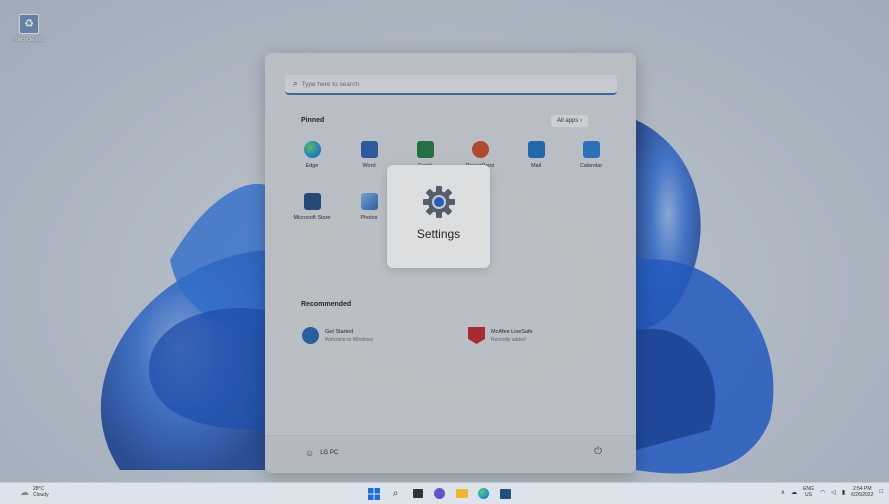 This screenshot has height=504, width=889. What do you see at coordinates (24, 491) in the screenshot?
I see `cloud-icon: ☁` at bounding box center [24, 491].